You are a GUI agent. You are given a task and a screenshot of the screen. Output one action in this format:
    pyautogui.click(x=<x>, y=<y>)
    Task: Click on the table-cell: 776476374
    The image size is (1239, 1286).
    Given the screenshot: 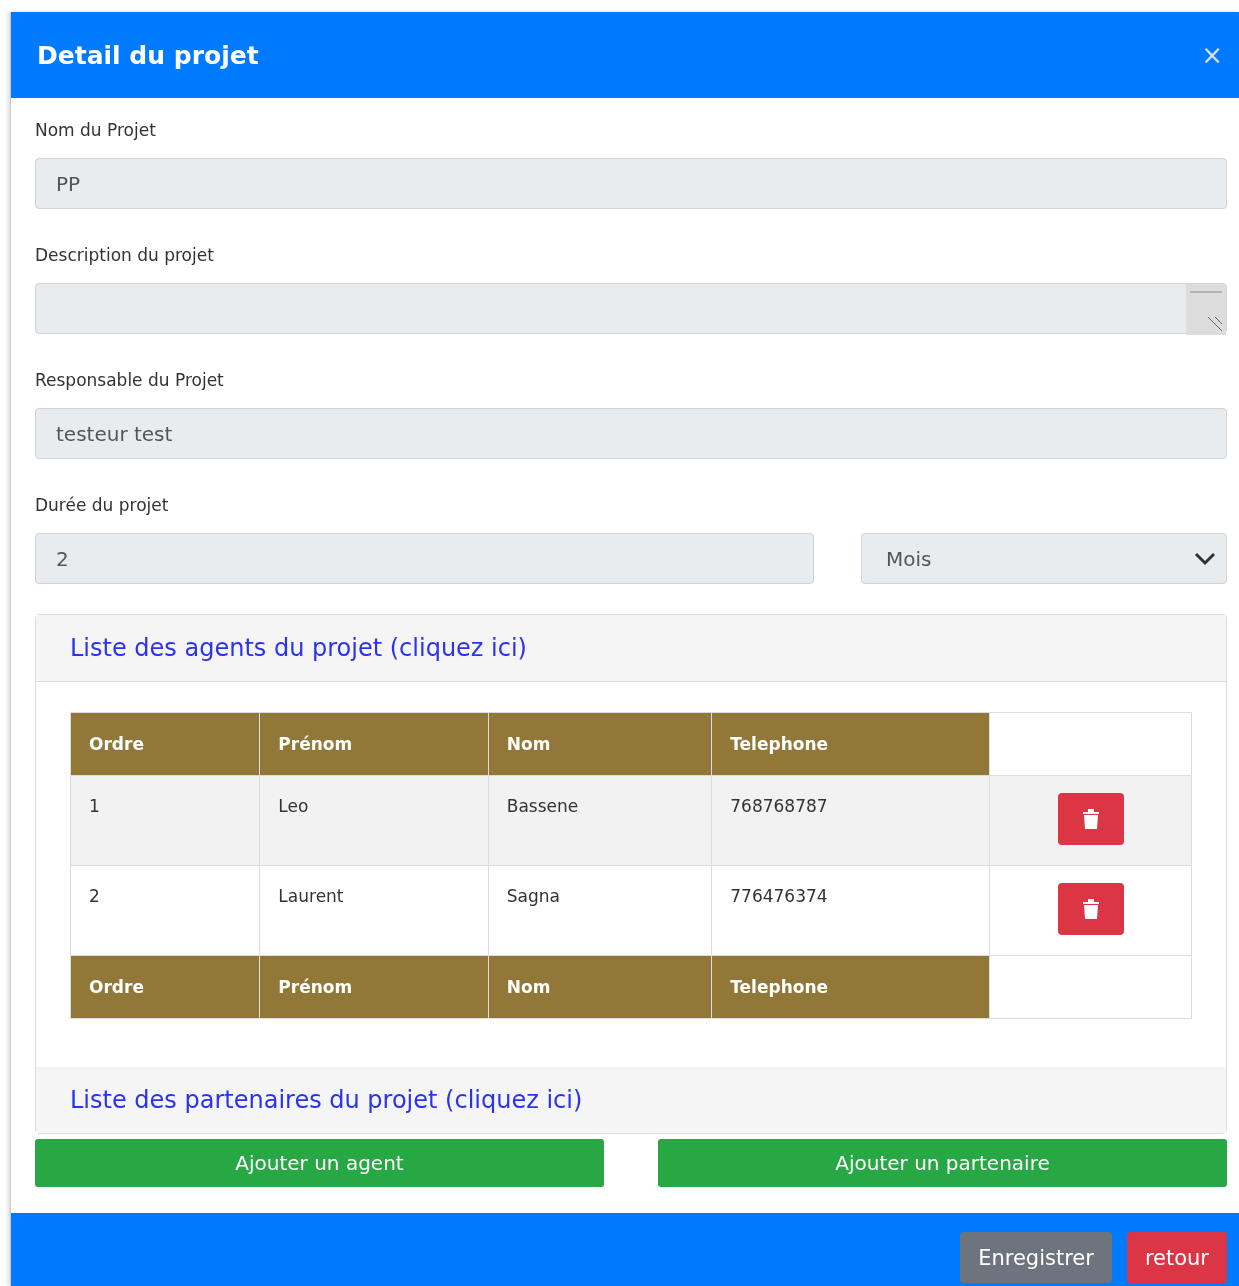 What is the action you would take?
    pyautogui.click(x=850, y=910)
    